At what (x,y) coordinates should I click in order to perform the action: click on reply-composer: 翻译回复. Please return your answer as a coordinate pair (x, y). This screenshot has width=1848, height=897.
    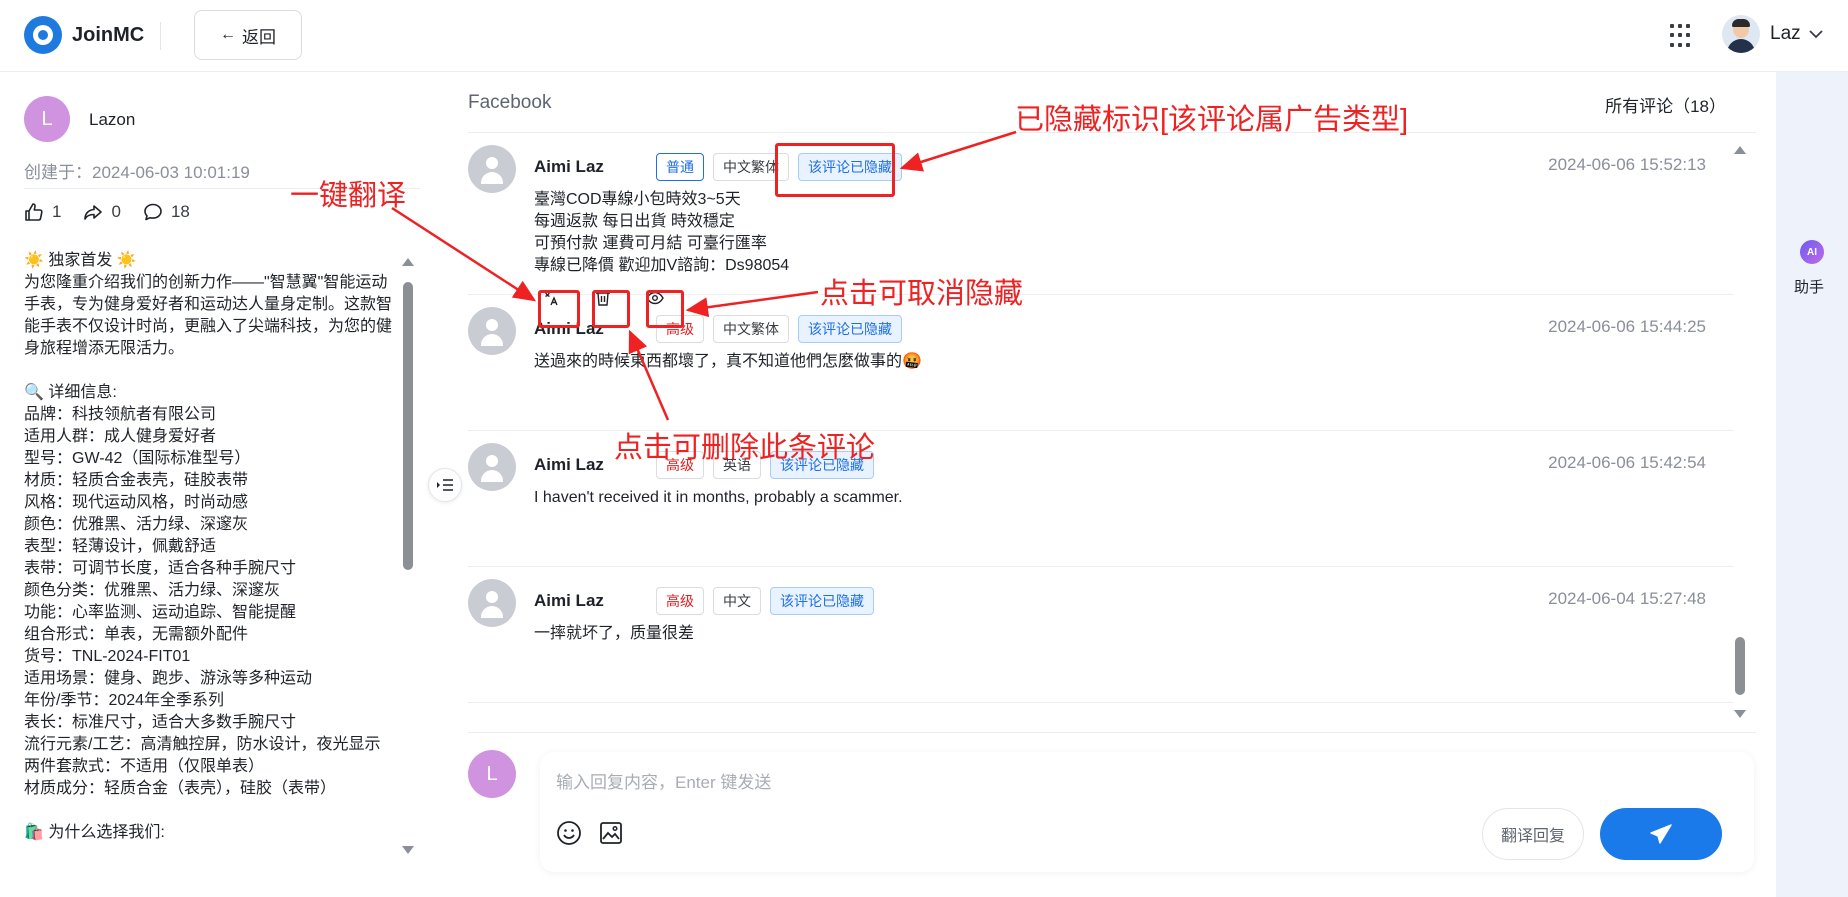
    Looking at the image, I should click on (1147, 812).